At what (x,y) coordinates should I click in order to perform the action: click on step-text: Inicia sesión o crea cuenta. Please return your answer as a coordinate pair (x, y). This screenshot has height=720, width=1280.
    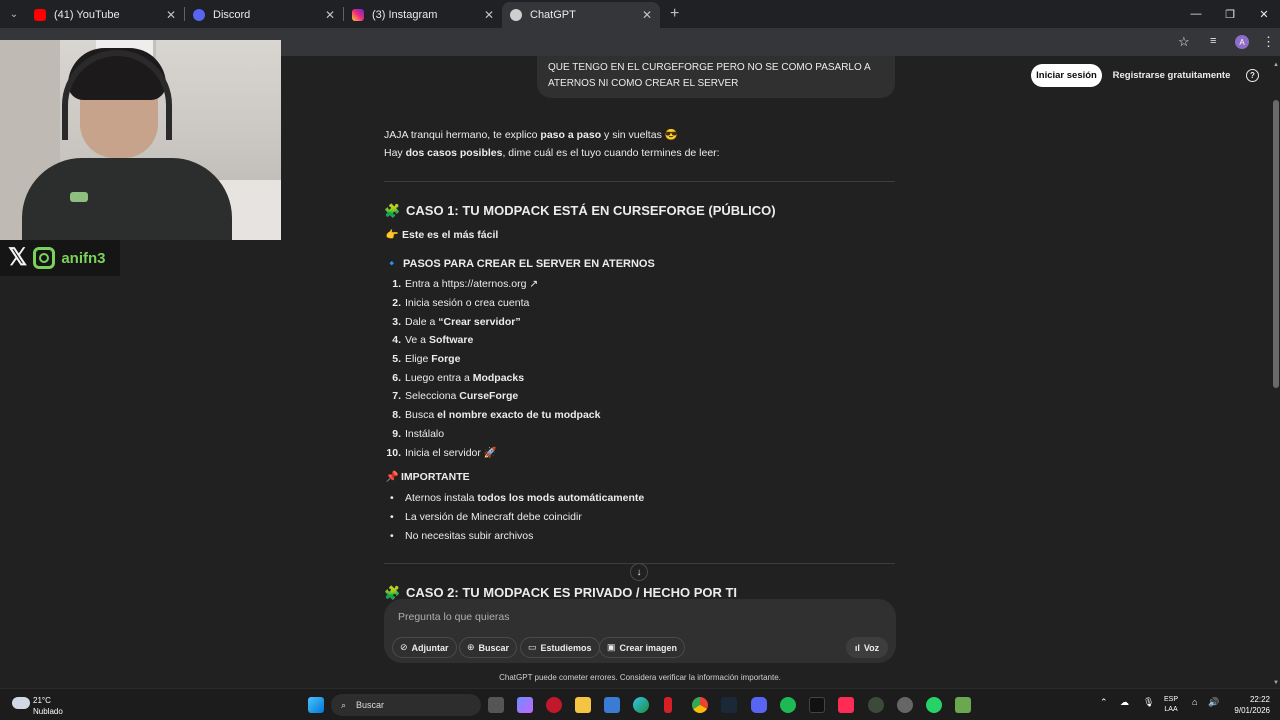
    Looking at the image, I should click on (467, 303).